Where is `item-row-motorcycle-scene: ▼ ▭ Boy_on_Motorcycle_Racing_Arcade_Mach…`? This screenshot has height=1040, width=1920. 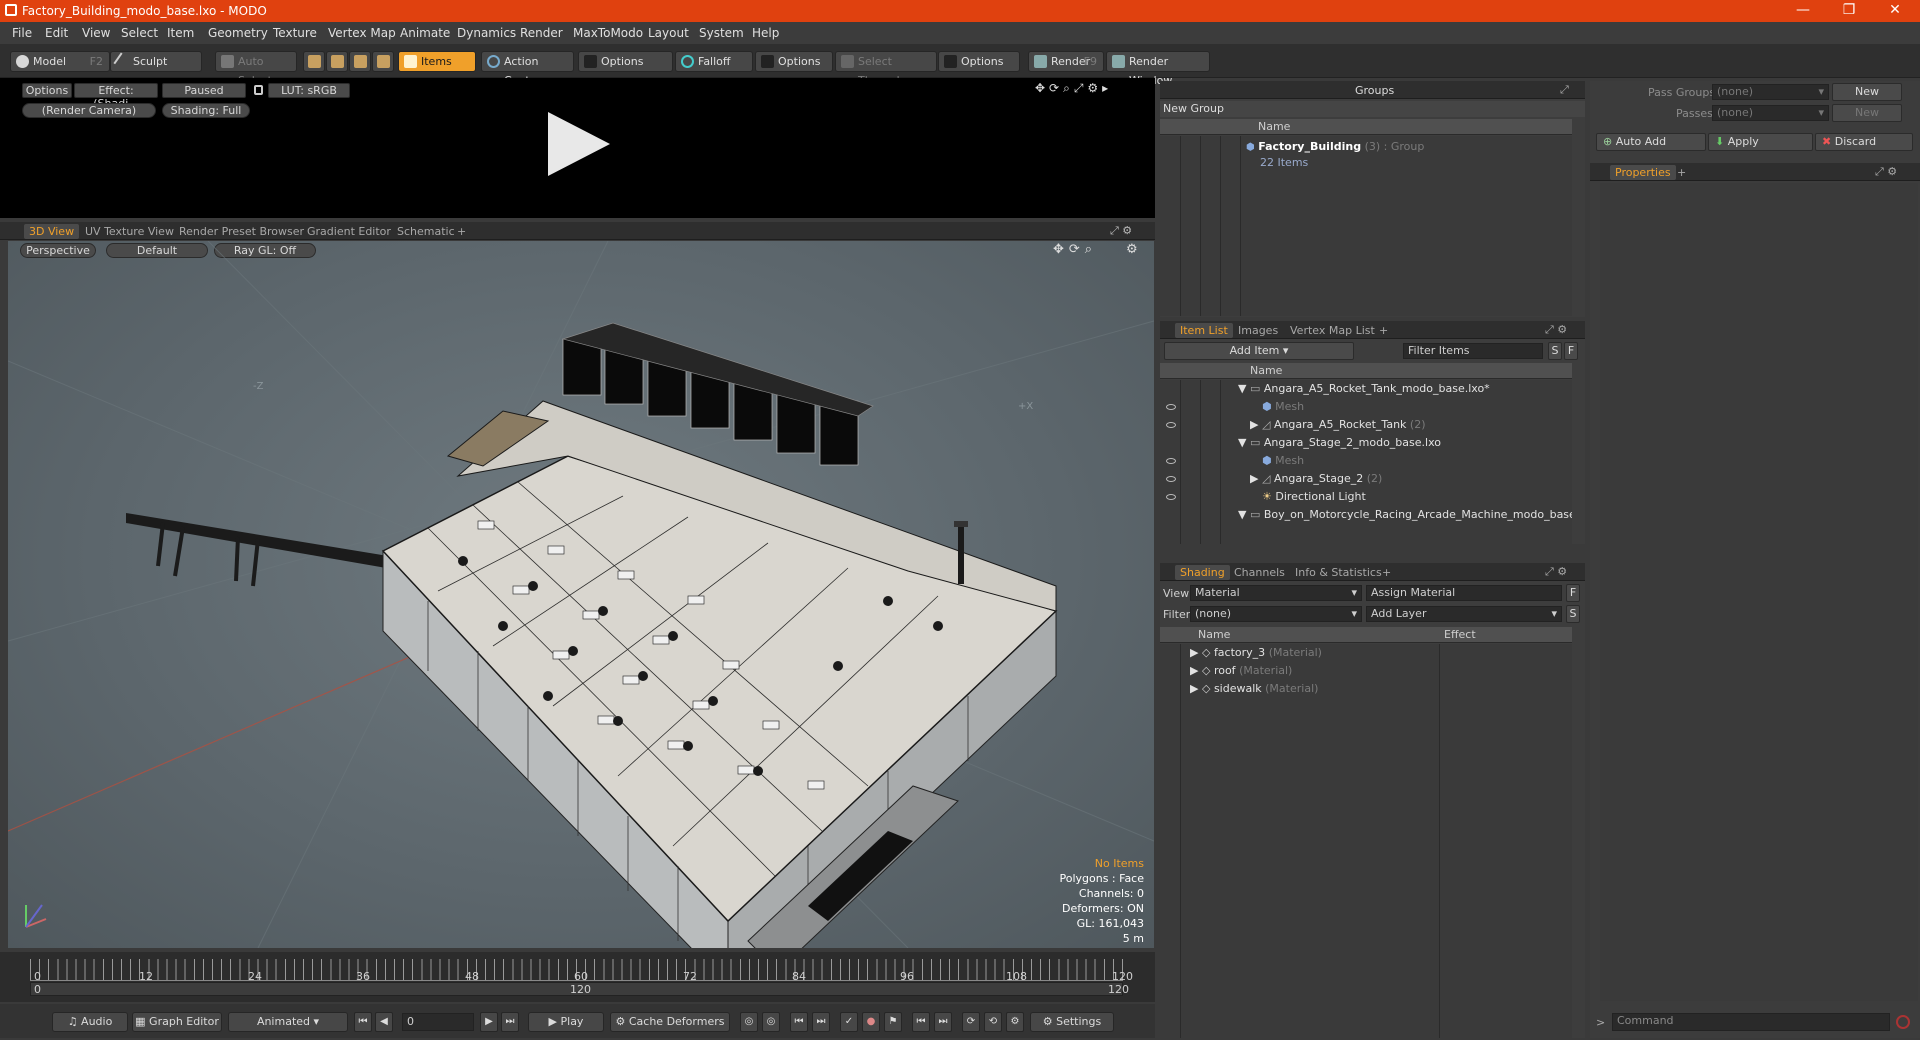
item-row-motorcycle-scene: ▼ ▭ Boy_on_Motorcycle_Racing_Arcade_Mach… is located at coordinates (1405, 515).